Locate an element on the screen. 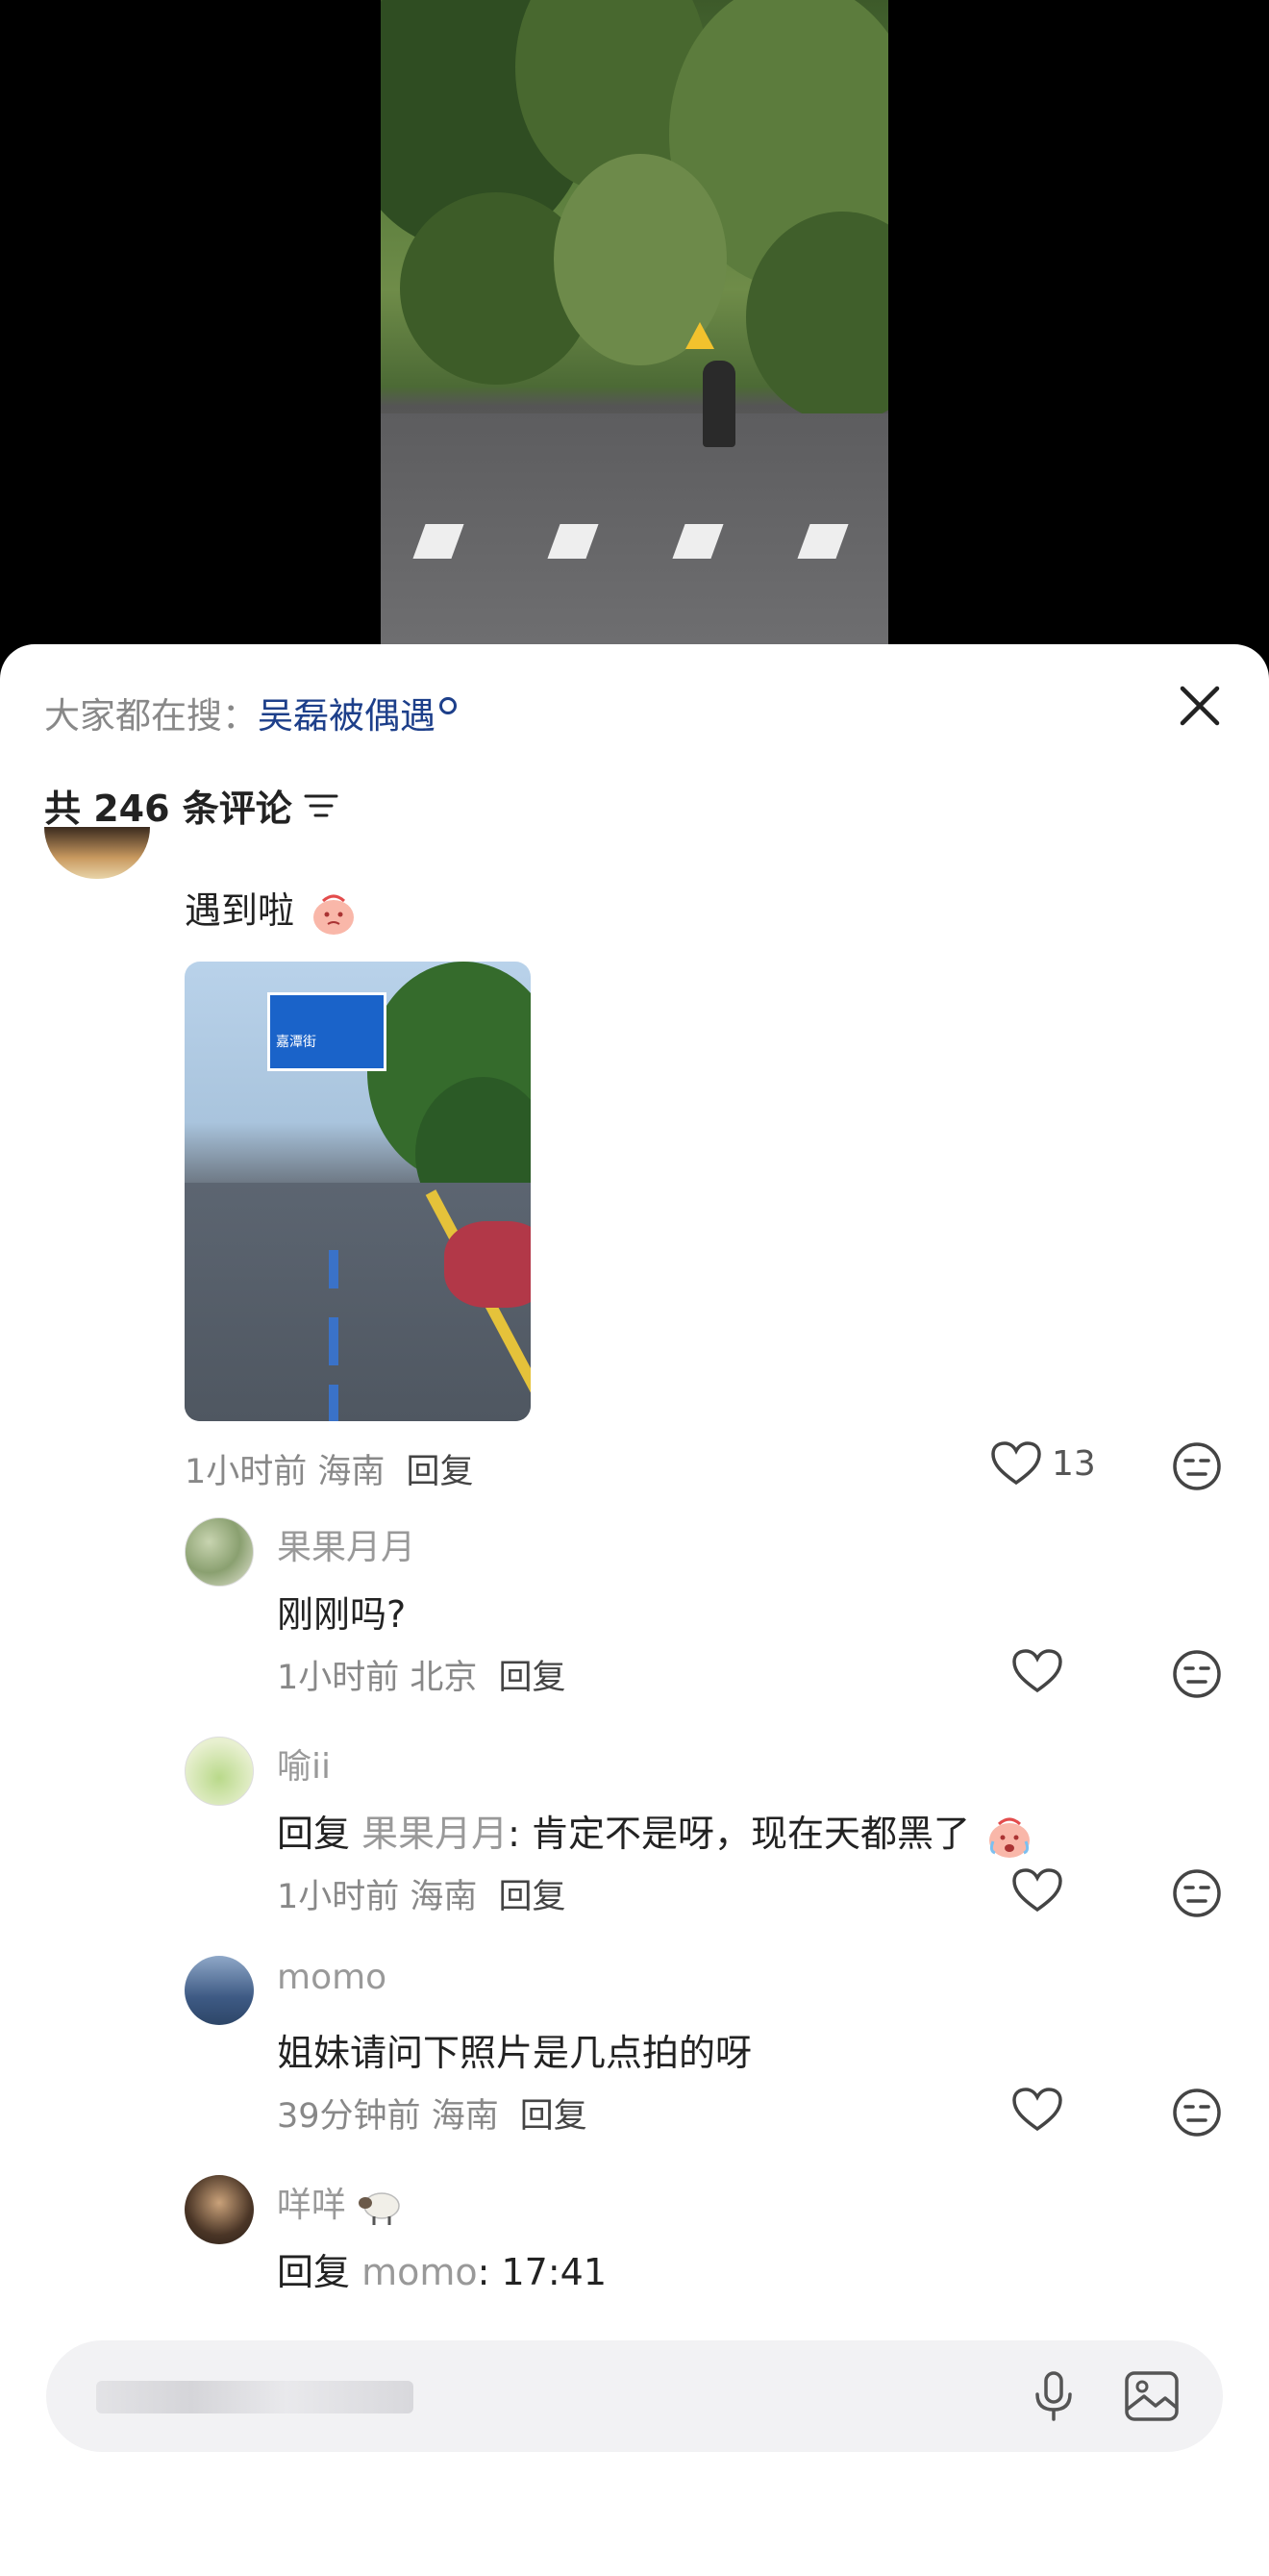 This screenshot has width=1269, height=2576. username: 果果月月 is located at coordinates (346, 1544).